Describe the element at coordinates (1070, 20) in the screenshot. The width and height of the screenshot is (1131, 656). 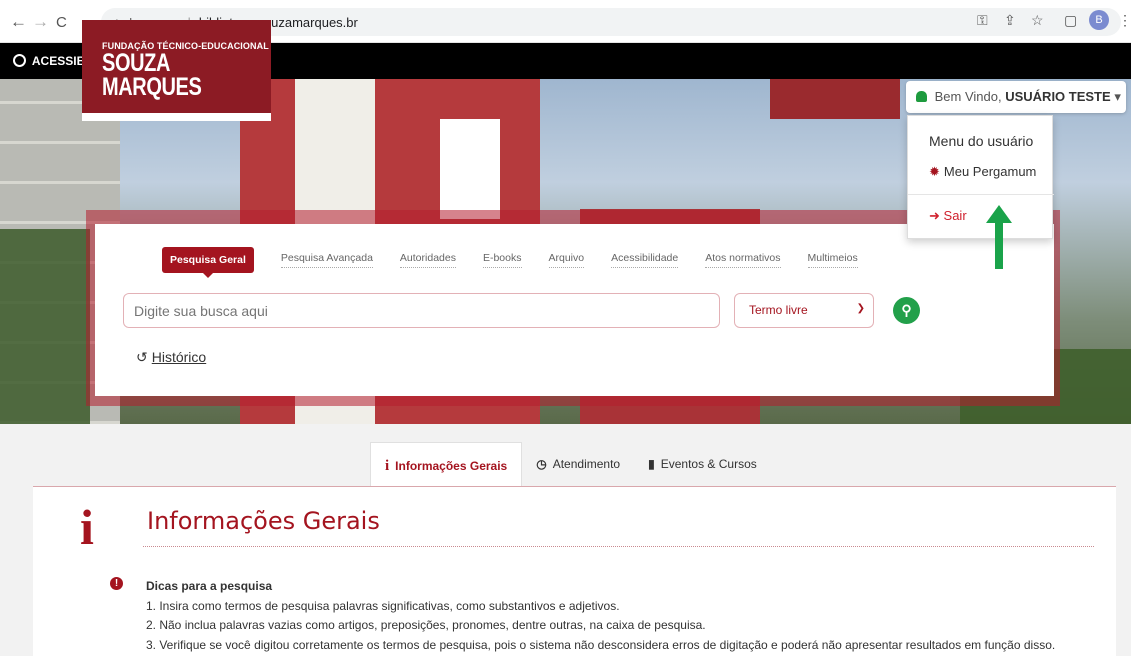
I see `sidebar-icon: ▢` at that location.